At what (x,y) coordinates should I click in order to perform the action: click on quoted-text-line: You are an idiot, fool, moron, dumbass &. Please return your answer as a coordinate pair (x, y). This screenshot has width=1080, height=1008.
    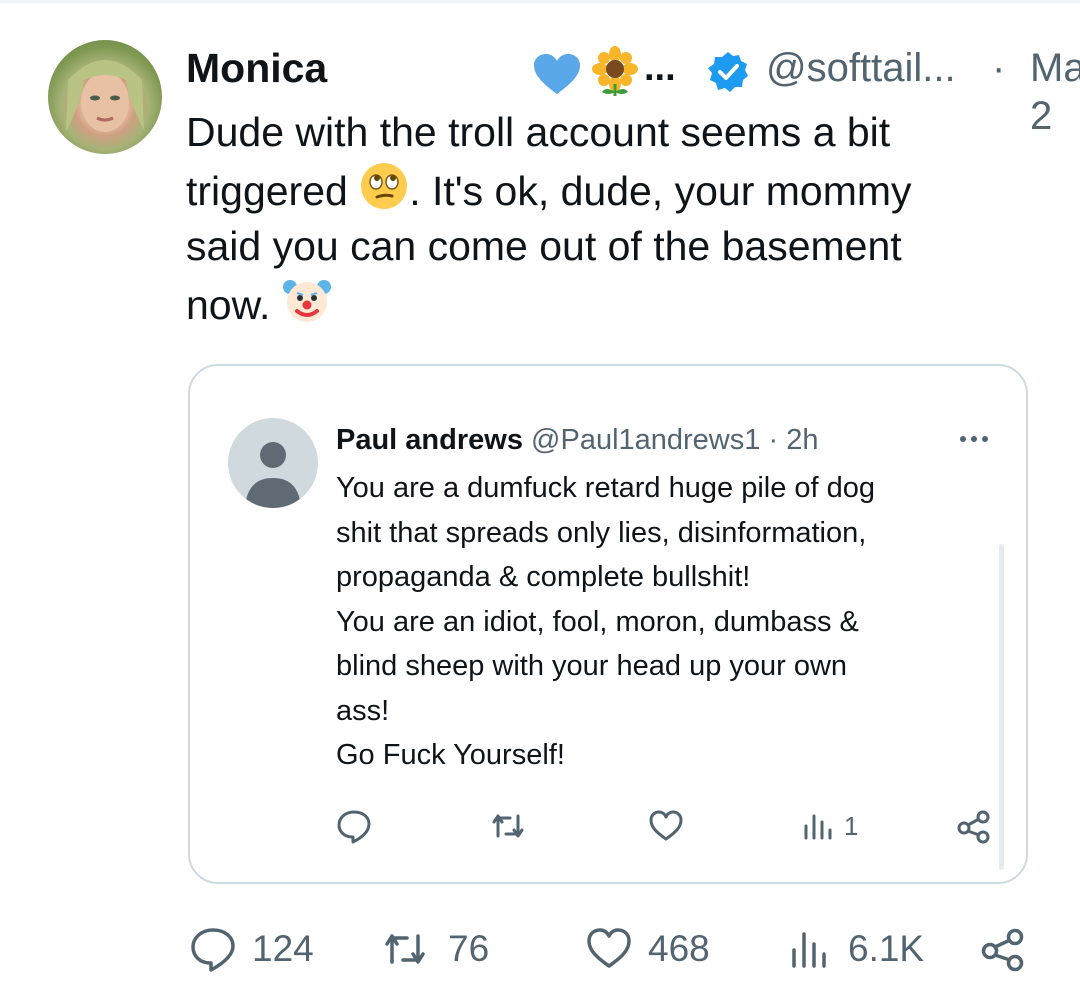
    Looking at the image, I should click on (597, 621).